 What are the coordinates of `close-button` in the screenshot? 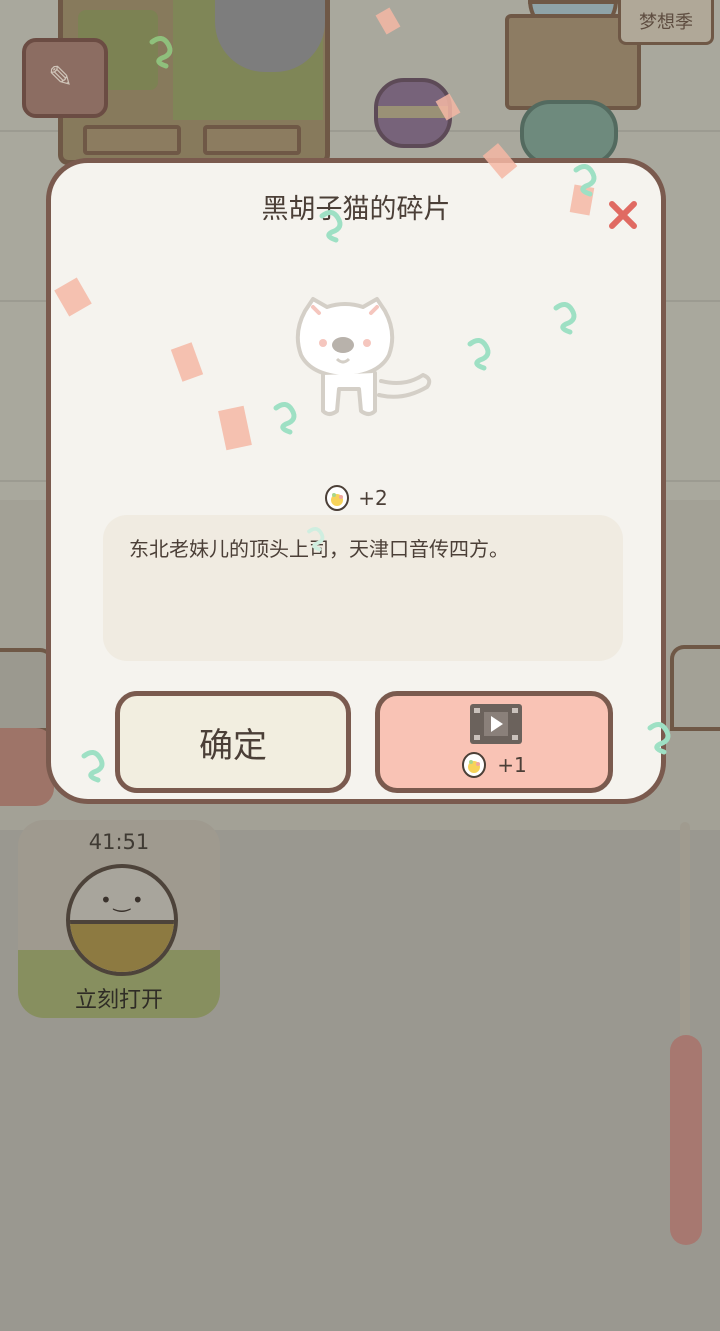 It's located at (623, 215).